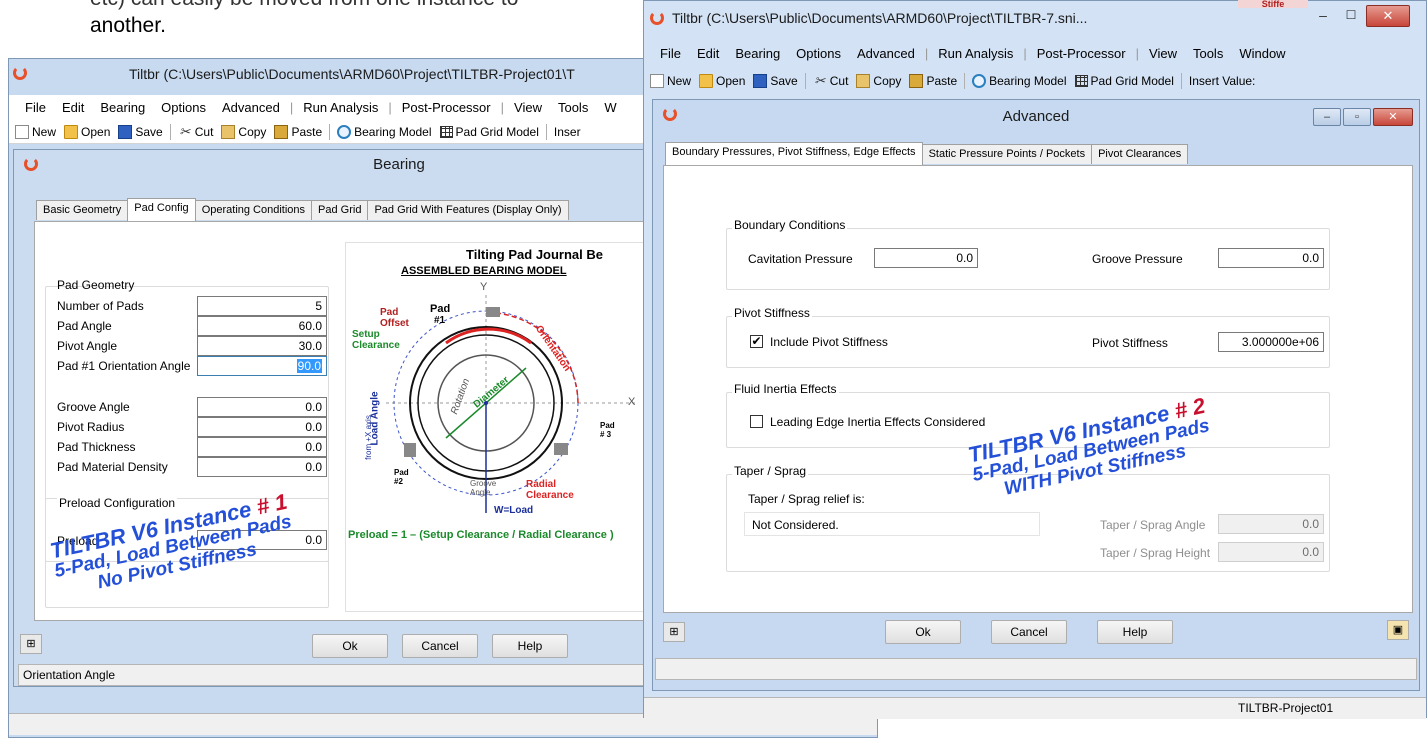 The image size is (1427, 738). Describe the element at coordinates (1028, 81) in the screenshot. I see `bearing-model-label: Bearing Model` at that location.